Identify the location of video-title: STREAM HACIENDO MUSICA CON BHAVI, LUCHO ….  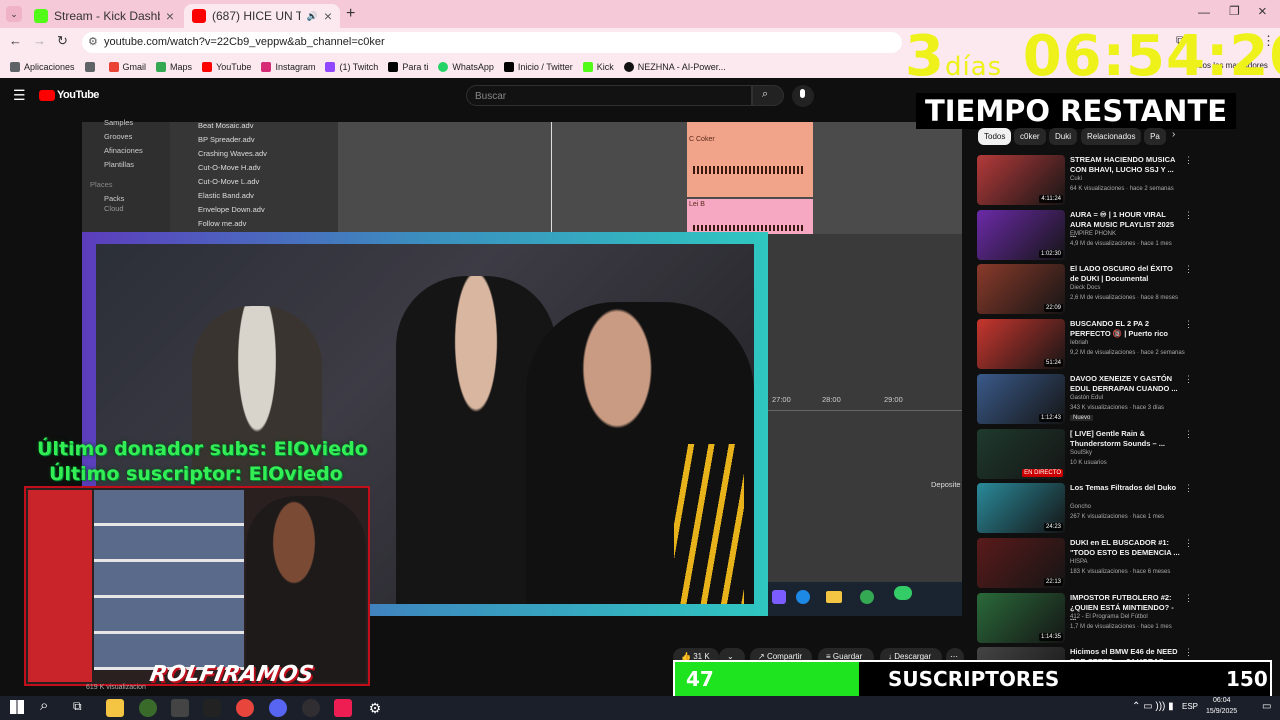
(1125, 165).